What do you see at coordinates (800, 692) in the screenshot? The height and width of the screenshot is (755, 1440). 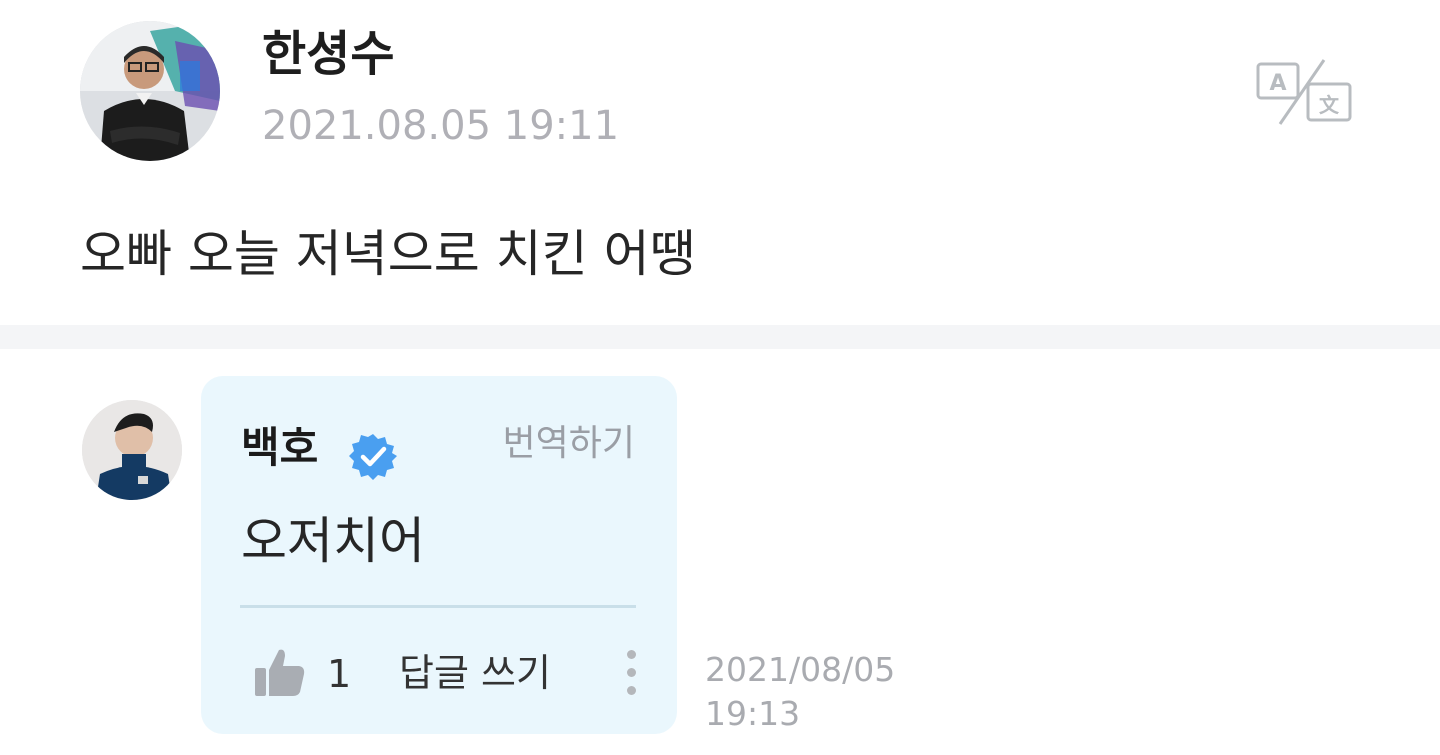 I see `comment-timestamp: 2021/08/05 19:13` at bounding box center [800, 692].